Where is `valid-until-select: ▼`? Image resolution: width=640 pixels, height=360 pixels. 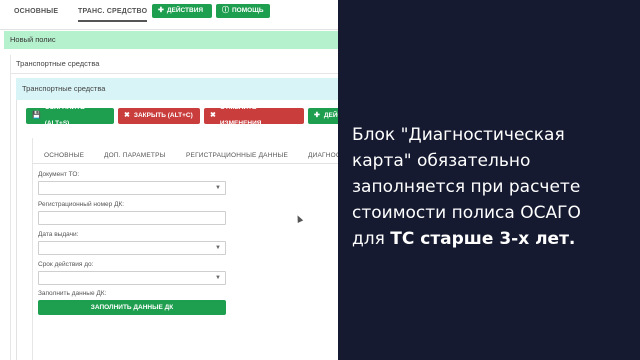
valid-until-select: ▼ is located at coordinates (132, 278).